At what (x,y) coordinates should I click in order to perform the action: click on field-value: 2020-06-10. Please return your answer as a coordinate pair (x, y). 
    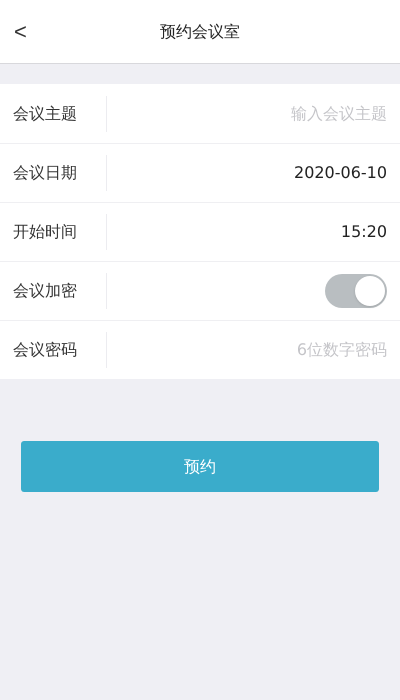
    Looking at the image, I should click on (340, 173).